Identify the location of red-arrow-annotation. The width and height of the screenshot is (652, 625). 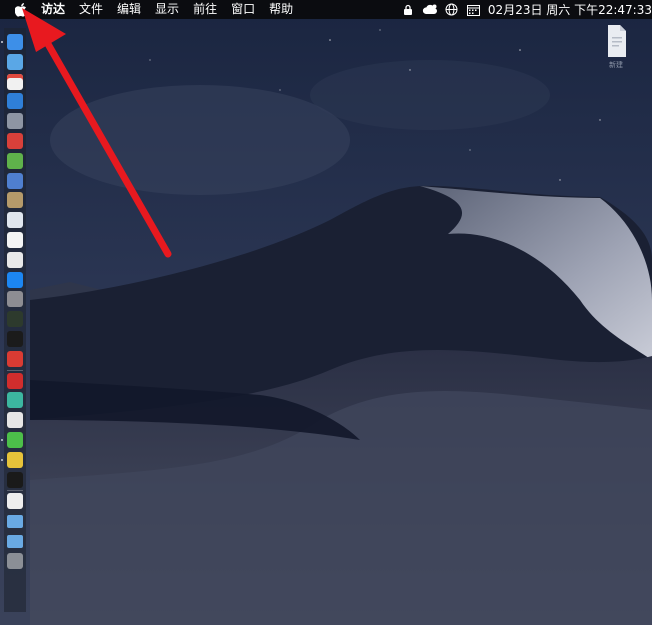
(97, 133).